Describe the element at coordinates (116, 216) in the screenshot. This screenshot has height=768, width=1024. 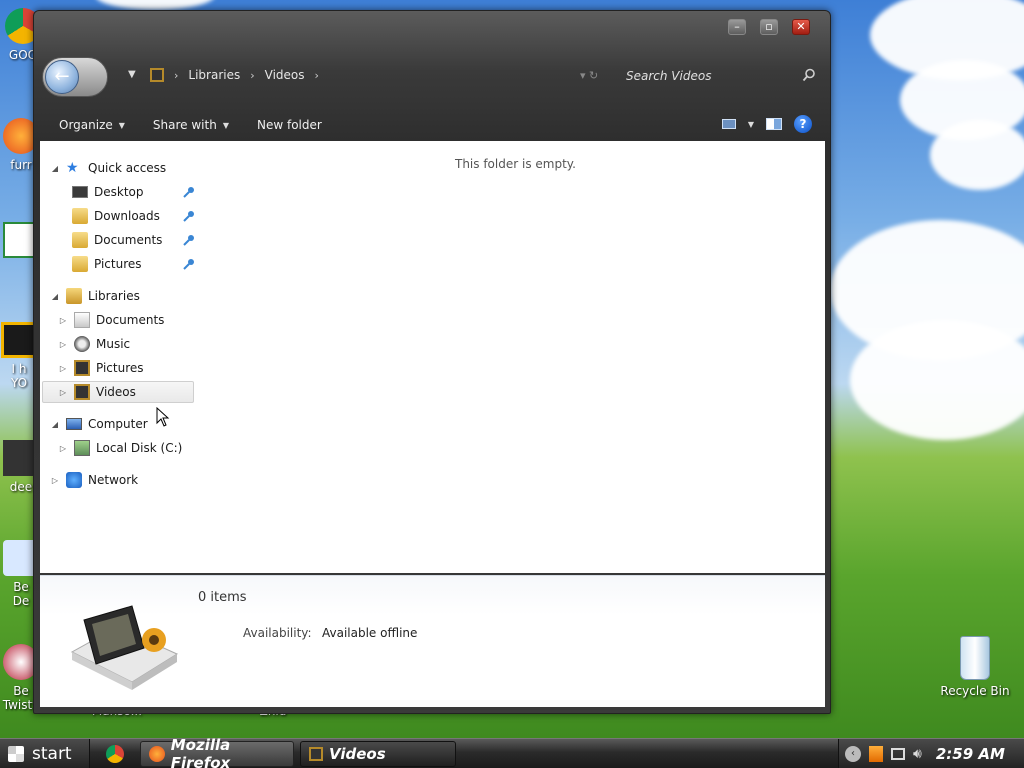
I see `nav-downloads: Downloads` at that location.